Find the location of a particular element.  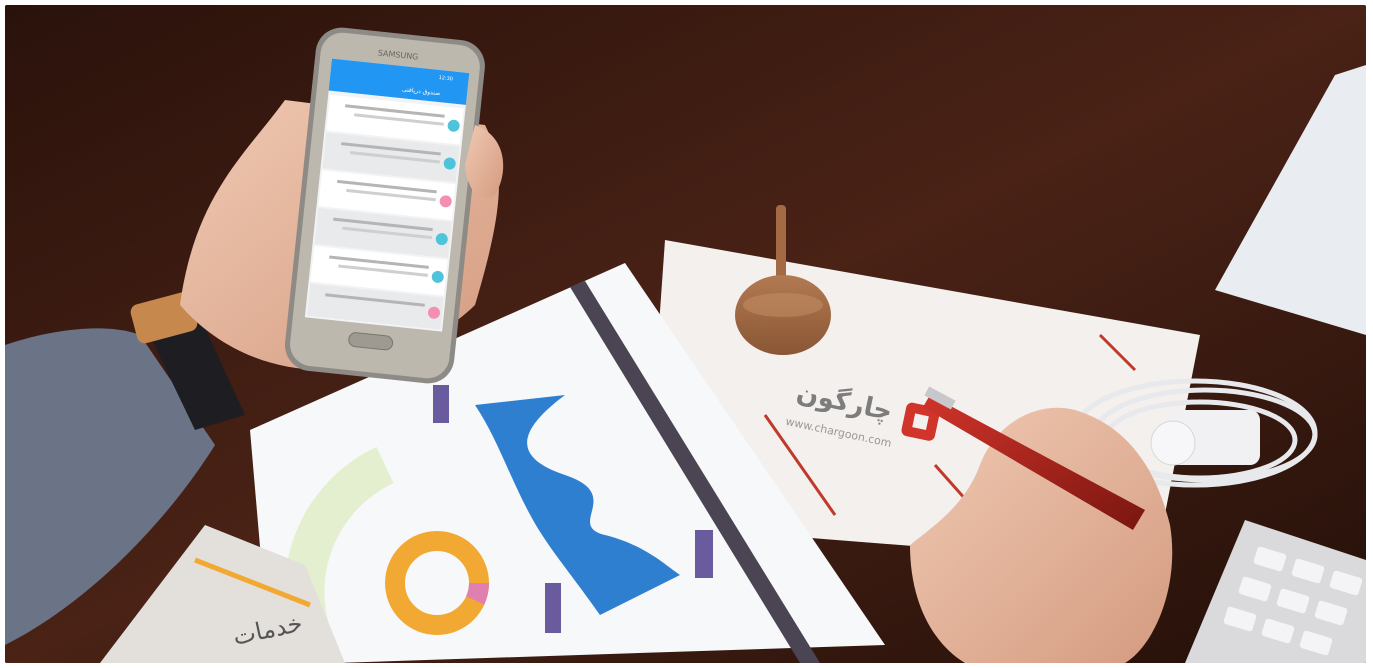

message-list is located at coordinates (385, 212).